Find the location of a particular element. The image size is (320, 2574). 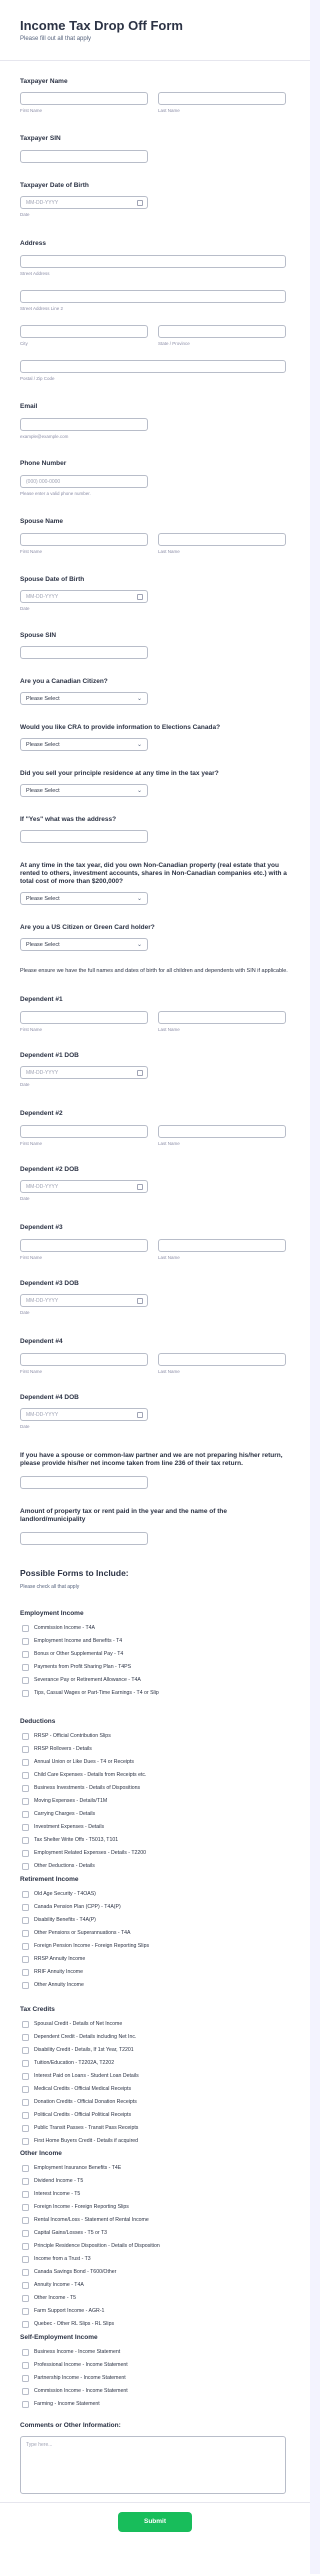

us-citizen-select: Please Select ⌄ is located at coordinates (84, 944).